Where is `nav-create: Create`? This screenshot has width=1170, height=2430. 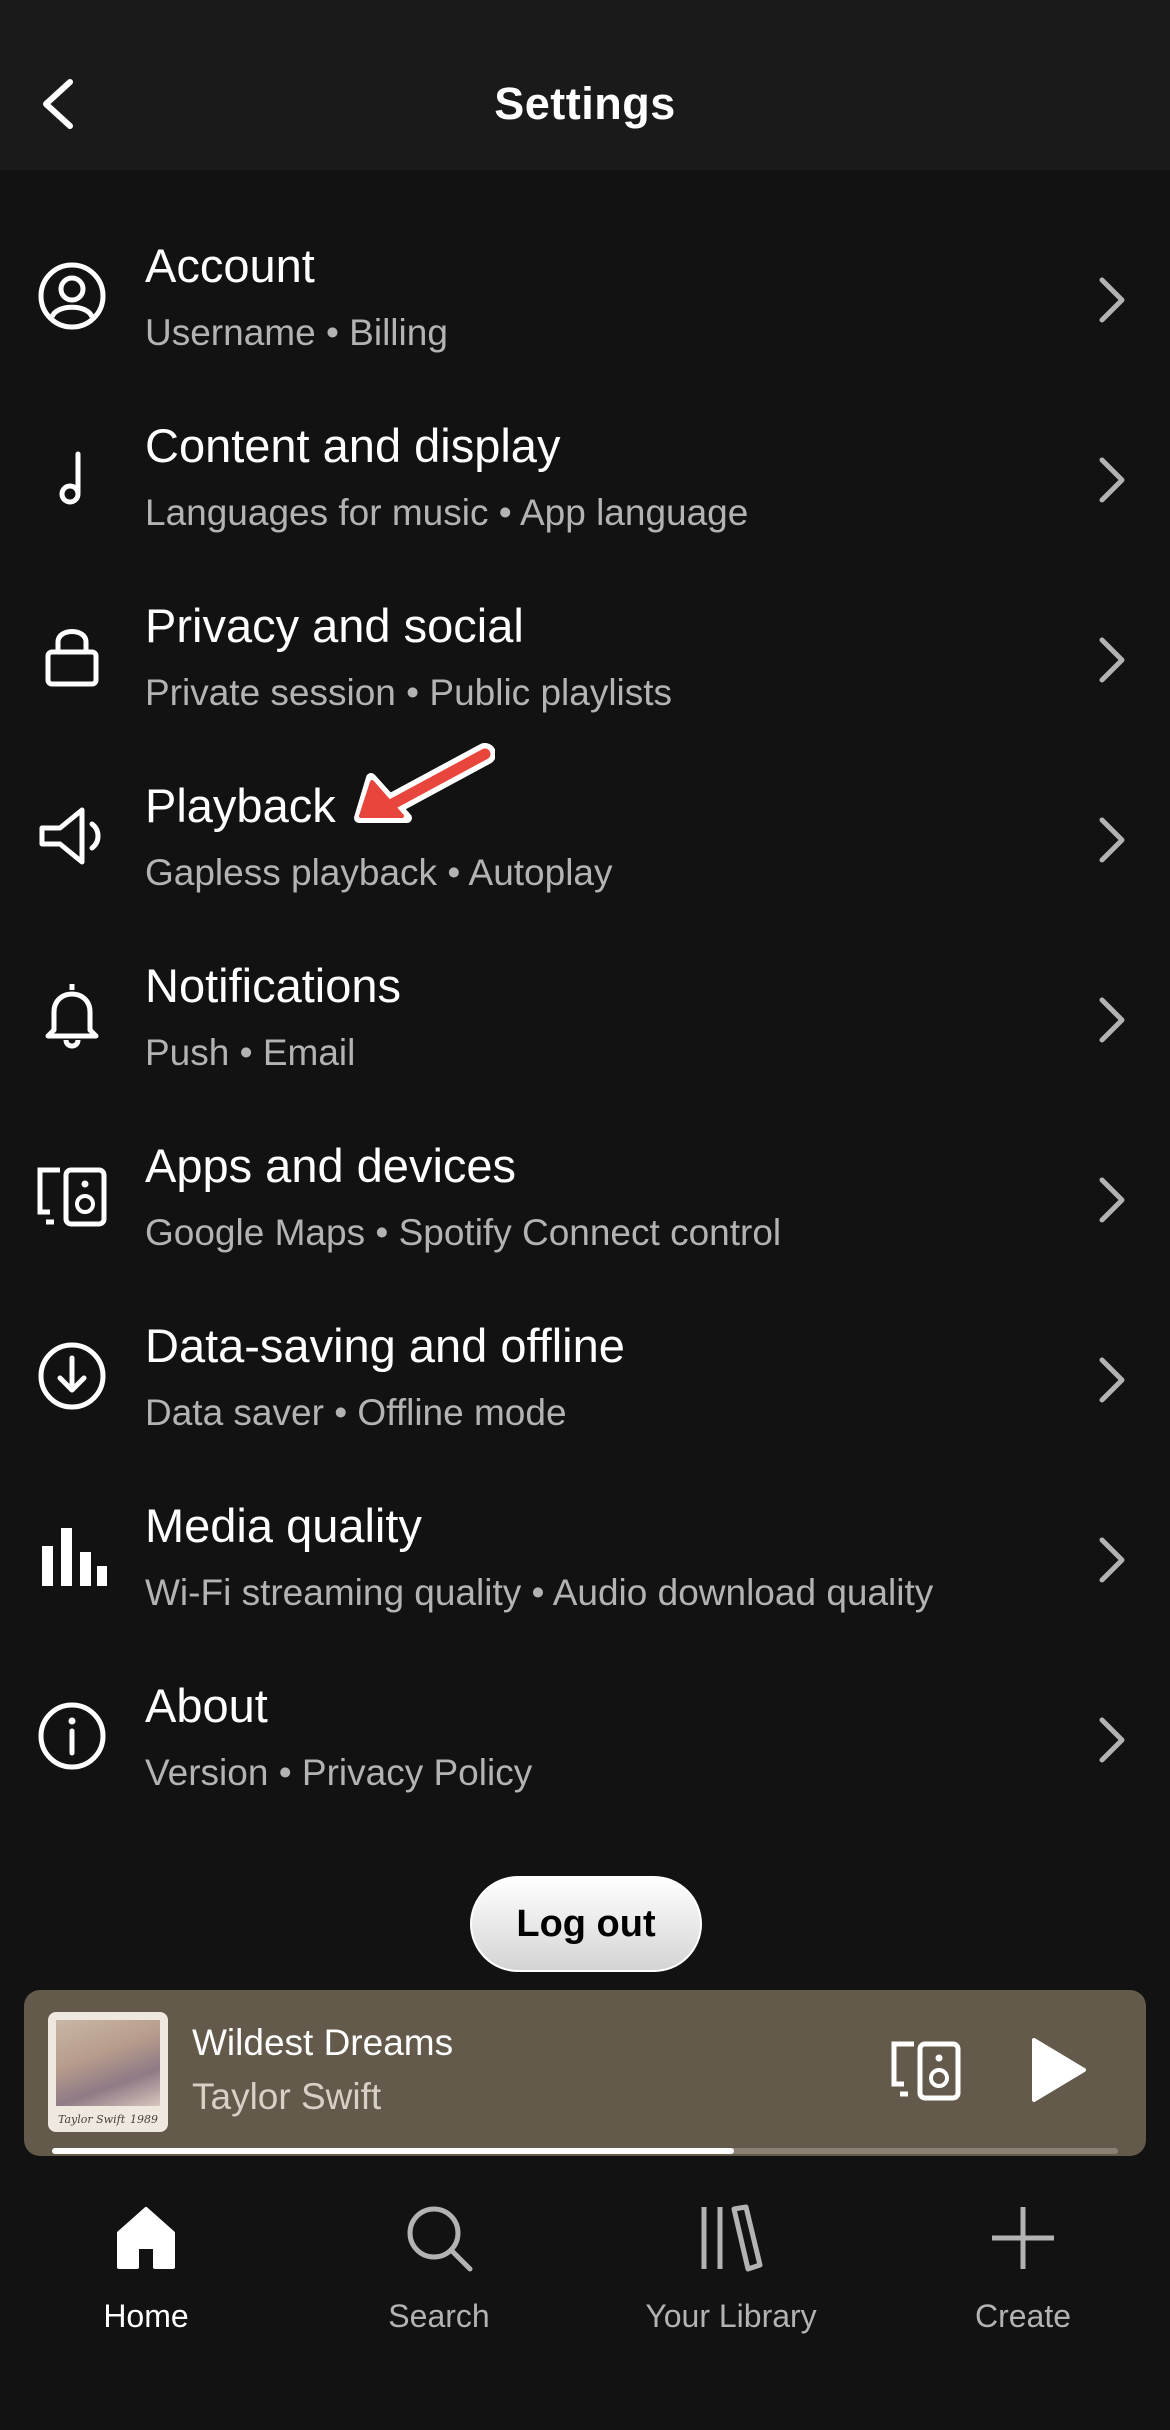 nav-create: Create is located at coordinates (1023, 2270).